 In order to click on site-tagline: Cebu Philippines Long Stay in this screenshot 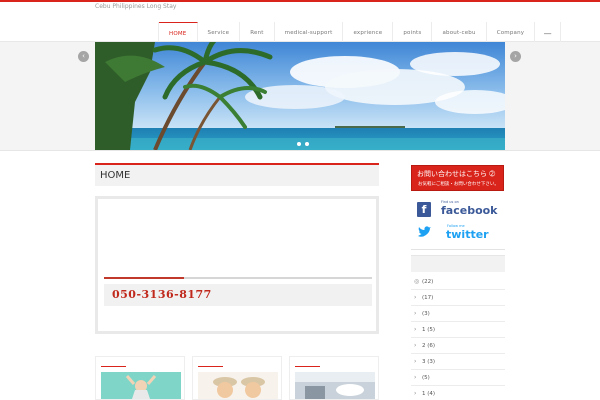, I will do `click(135, 6)`.